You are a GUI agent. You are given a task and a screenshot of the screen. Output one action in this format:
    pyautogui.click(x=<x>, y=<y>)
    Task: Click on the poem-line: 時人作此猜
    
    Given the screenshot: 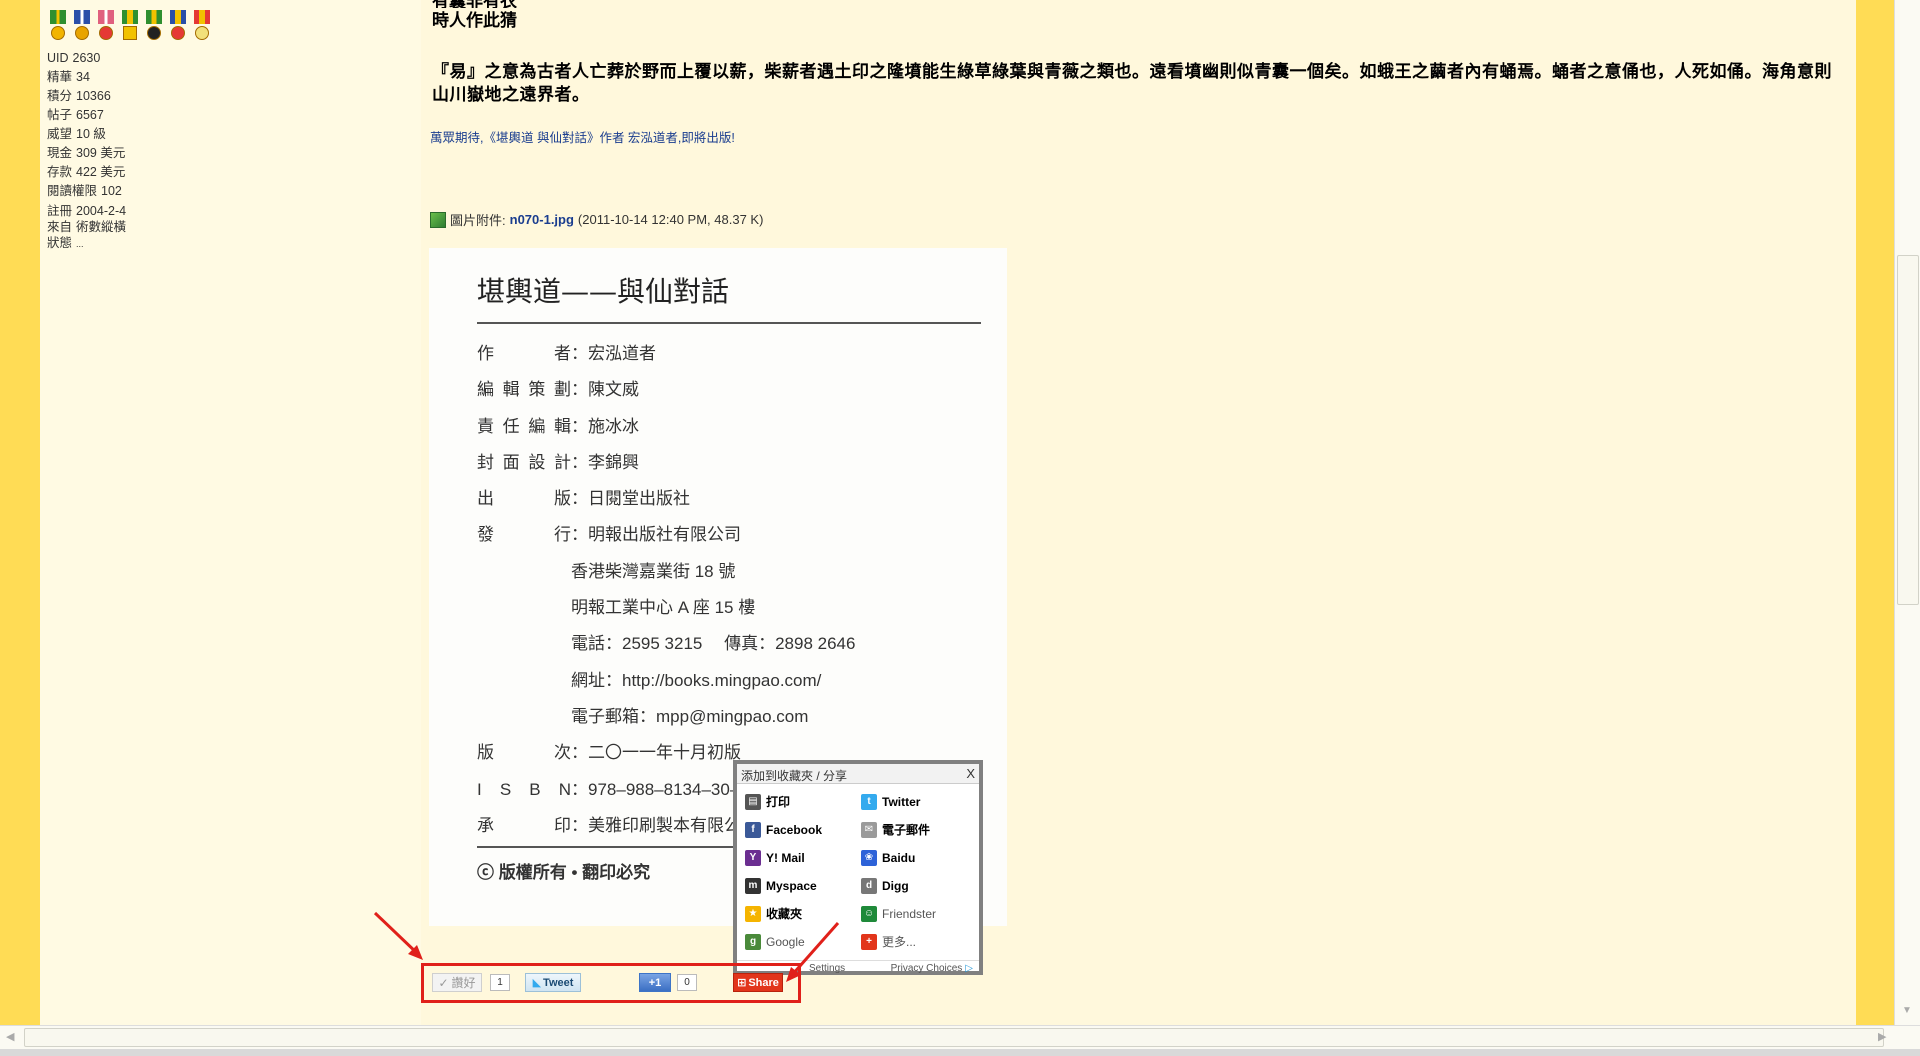 What is the action you would take?
    pyautogui.click(x=474, y=21)
    